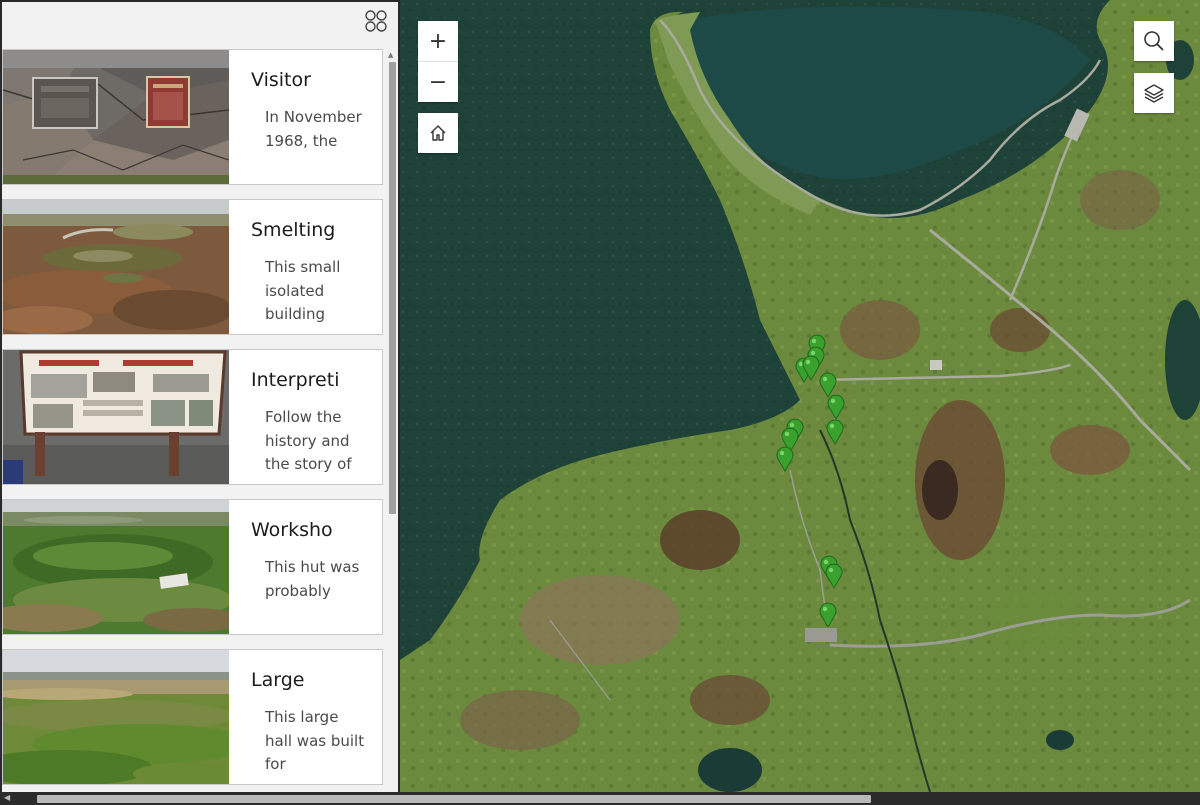 Image resolution: width=1200 pixels, height=805 pixels. What do you see at coordinates (312, 579) in the screenshot?
I see `card-description: This hut was probably` at bounding box center [312, 579].